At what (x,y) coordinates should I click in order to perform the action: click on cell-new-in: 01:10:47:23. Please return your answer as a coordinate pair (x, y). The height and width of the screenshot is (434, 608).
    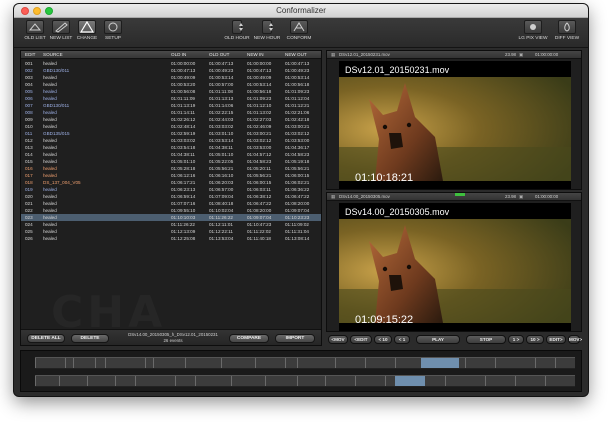
    Looking at the image, I should click on (259, 224).